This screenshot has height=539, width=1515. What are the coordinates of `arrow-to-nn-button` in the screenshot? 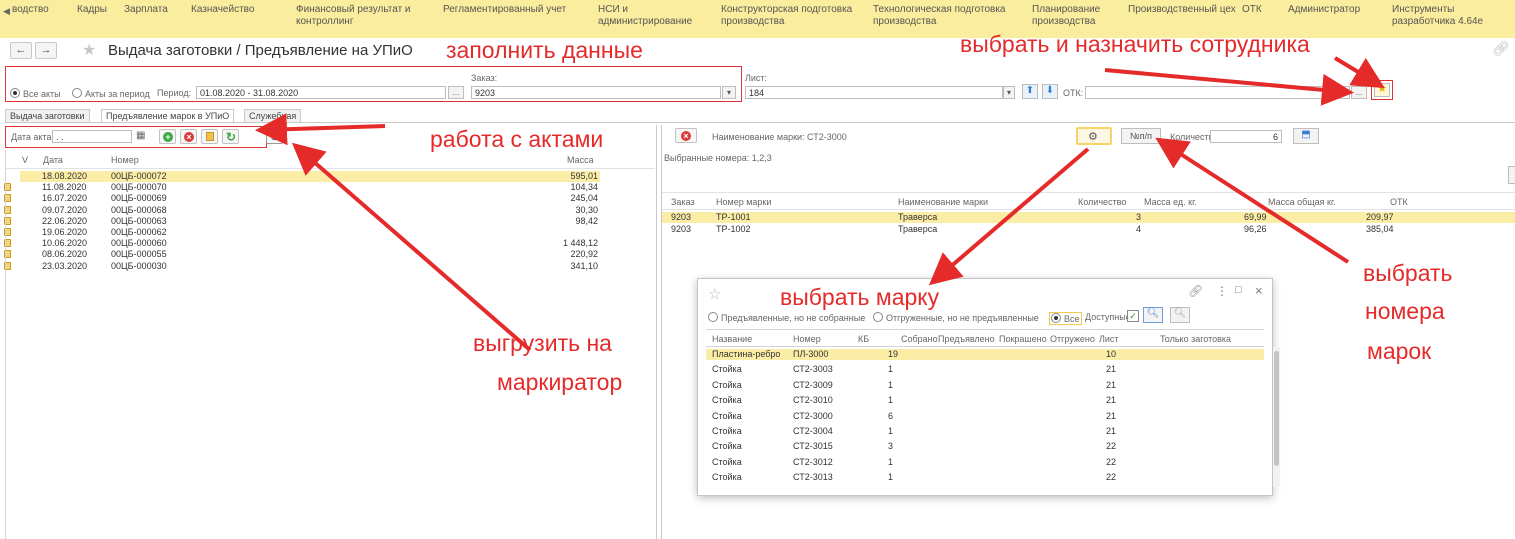 It's located at (1252, 200).